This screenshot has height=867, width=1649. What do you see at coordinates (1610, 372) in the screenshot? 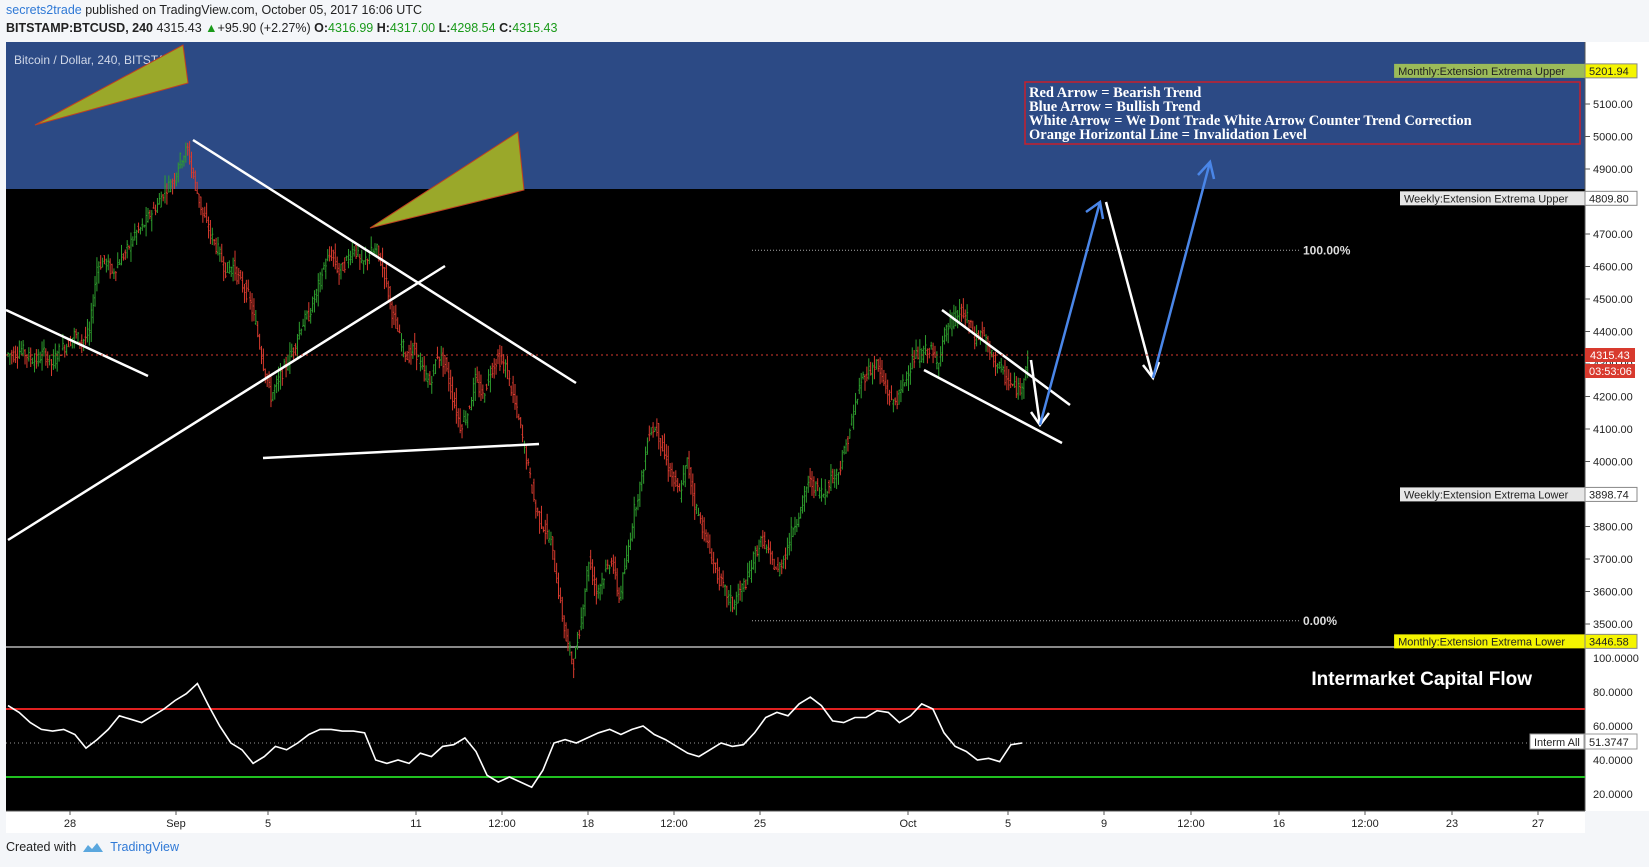
I see `countdown-text: 03:53:06` at bounding box center [1610, 372].